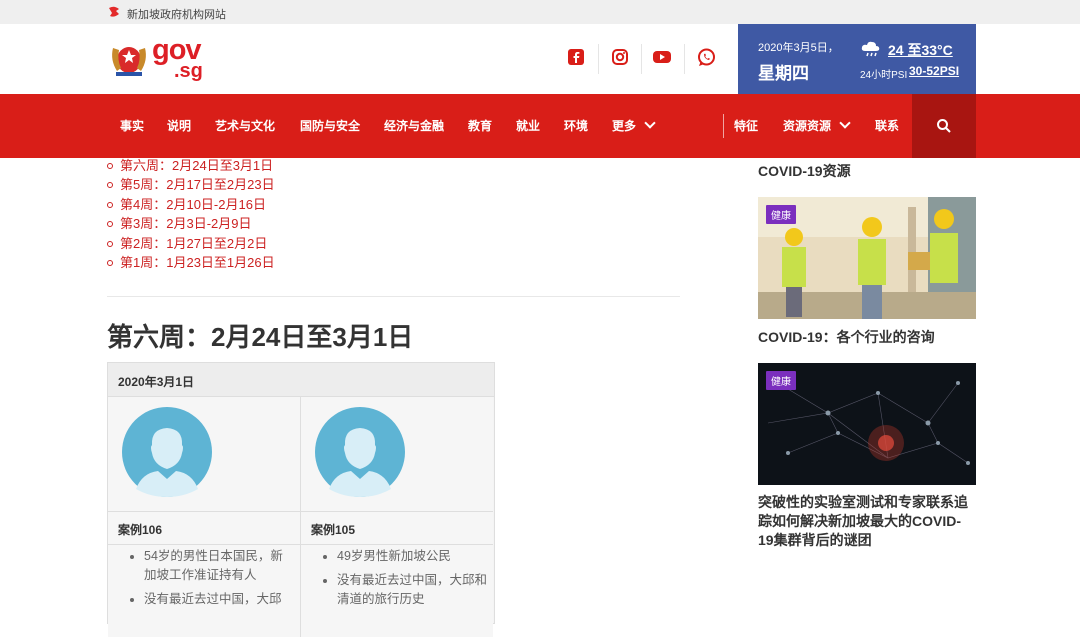 The width and height of the screenshot is (1080, 637). Describe the element at coordinates (330, 126) in the screenshot. I see `nav-item-defence-security: 国防与安全` at that location.